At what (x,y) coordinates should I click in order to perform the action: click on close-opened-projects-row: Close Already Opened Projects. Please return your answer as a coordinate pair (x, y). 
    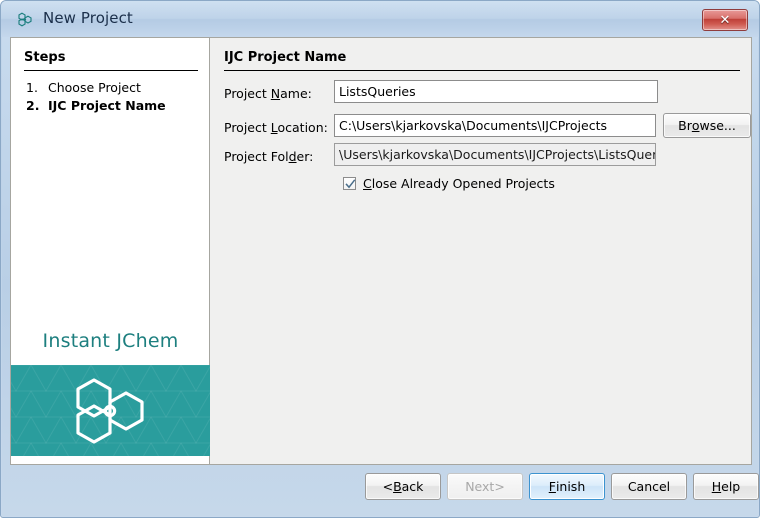
    Looking at the image, I should click on (449, 183).